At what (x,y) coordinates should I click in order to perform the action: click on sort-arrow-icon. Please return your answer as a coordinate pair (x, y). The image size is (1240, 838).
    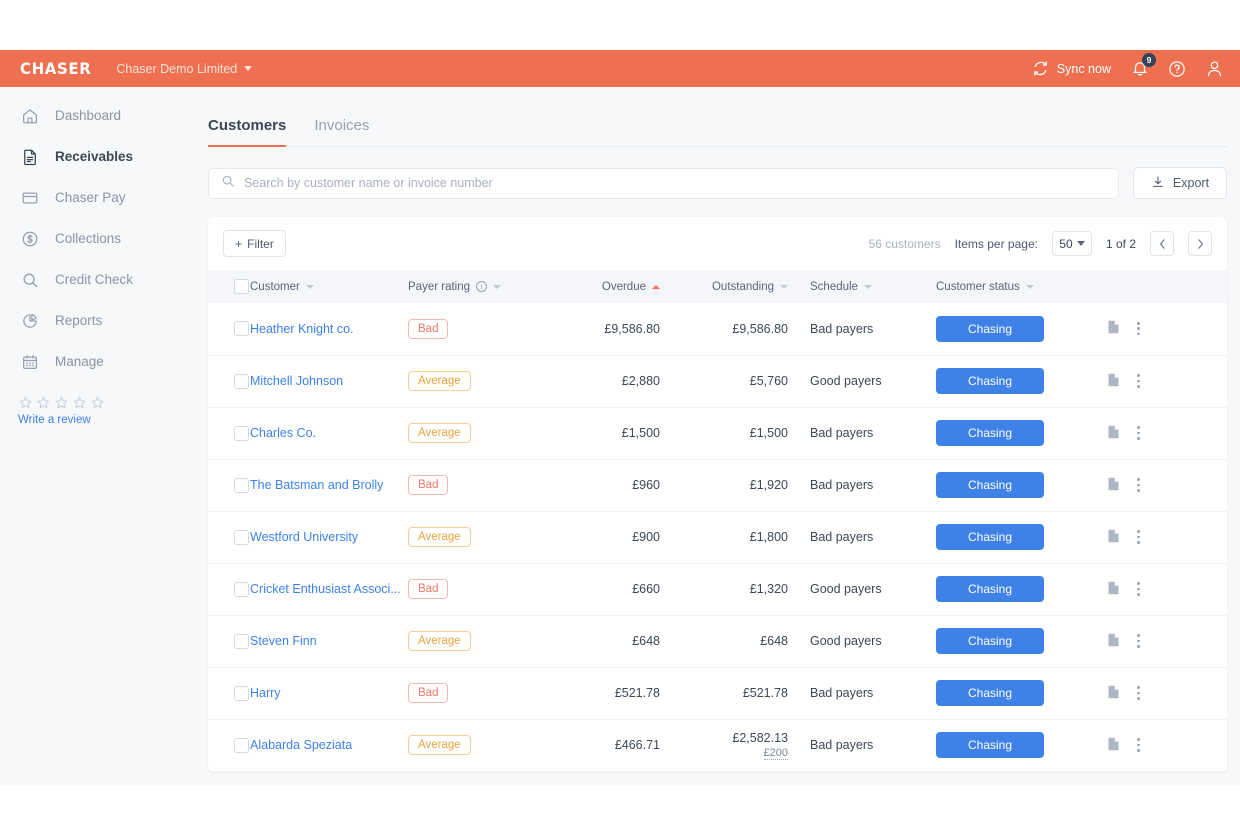
    Looking at the image, I should click on (867, 286).